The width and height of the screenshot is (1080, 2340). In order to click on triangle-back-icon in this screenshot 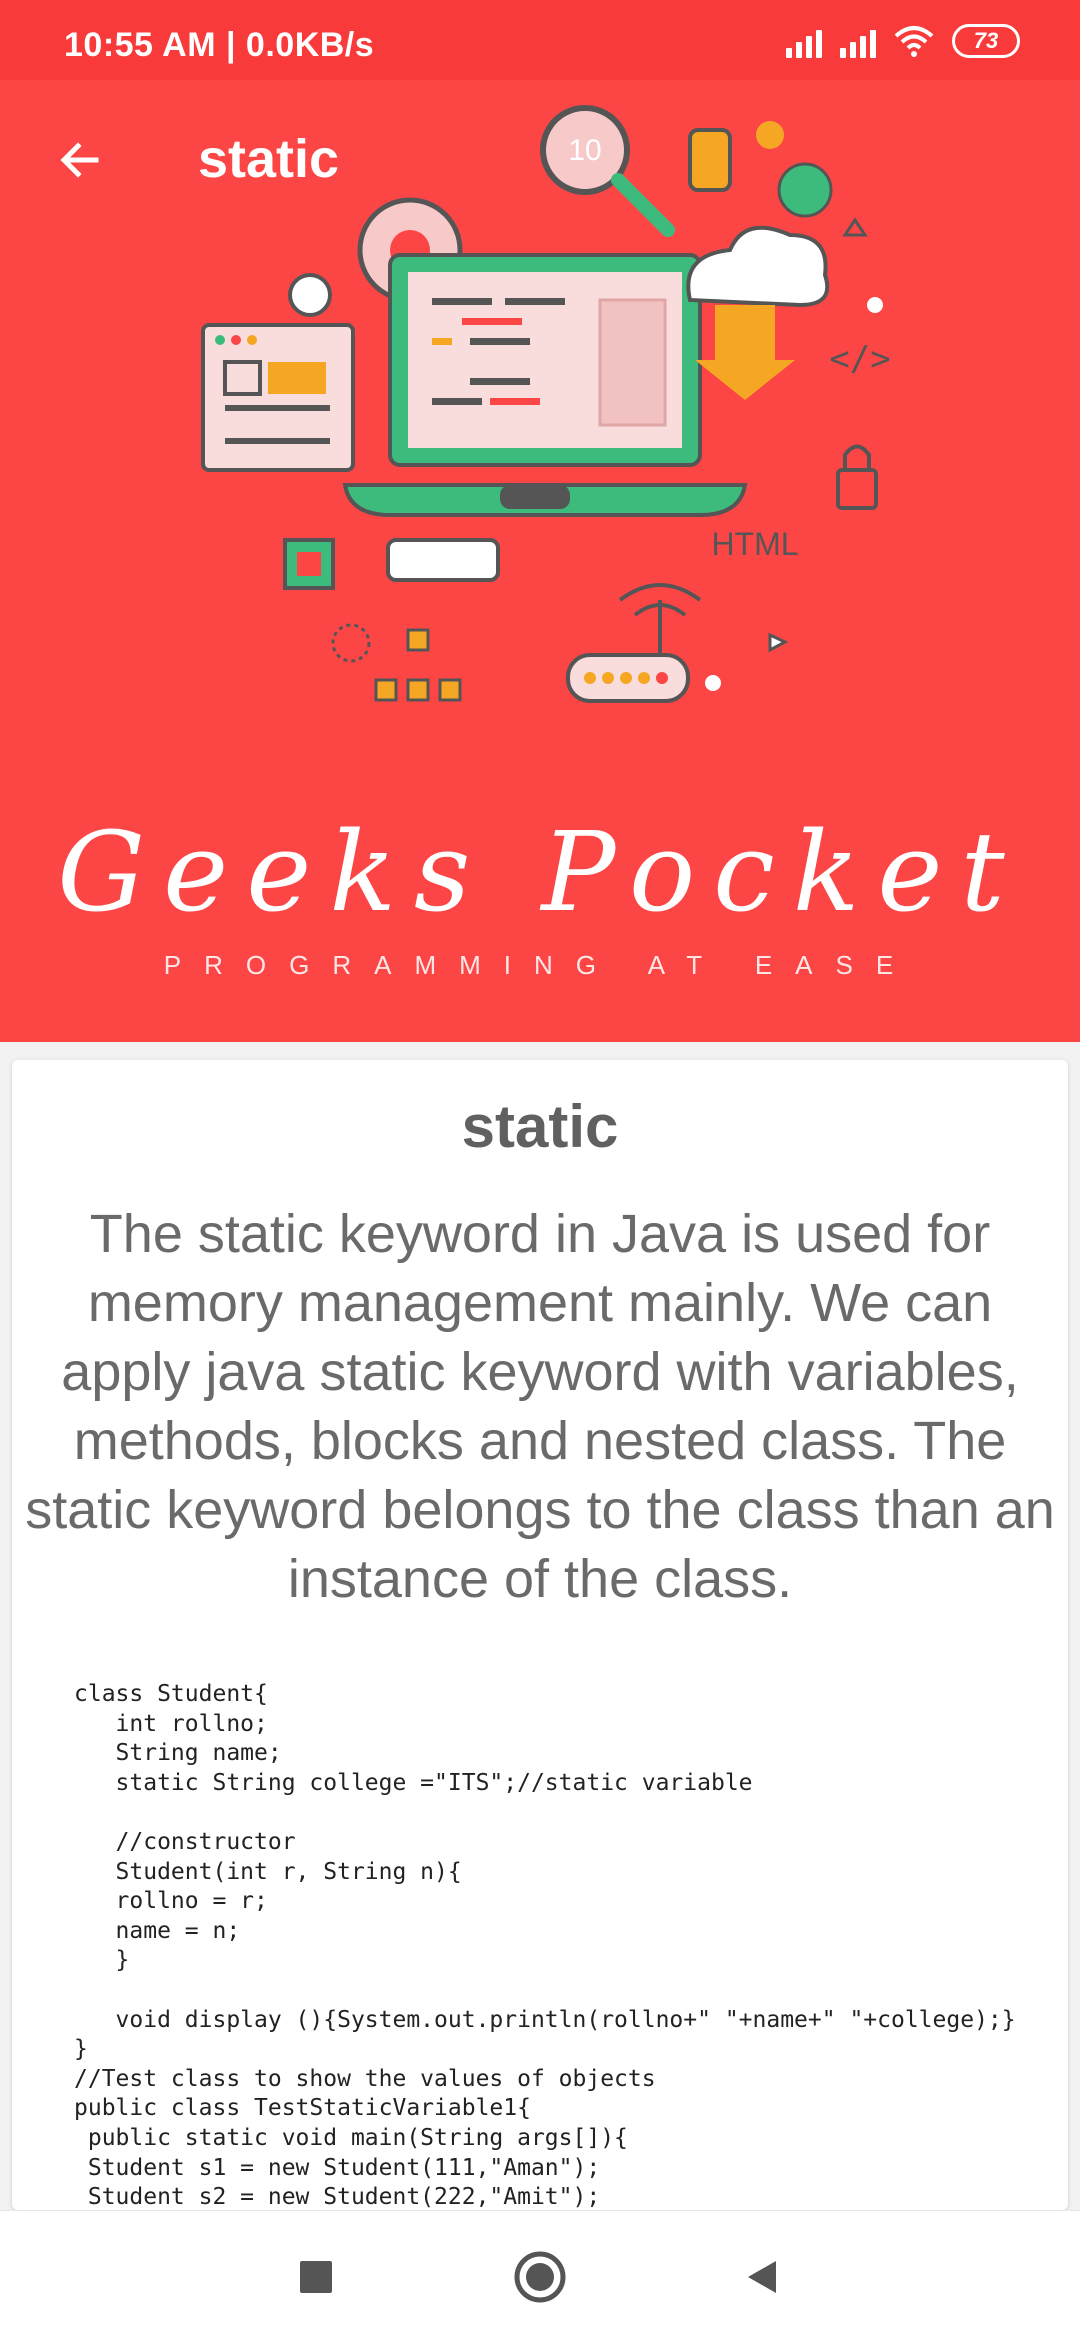, I will do `click(762, 2277)`.